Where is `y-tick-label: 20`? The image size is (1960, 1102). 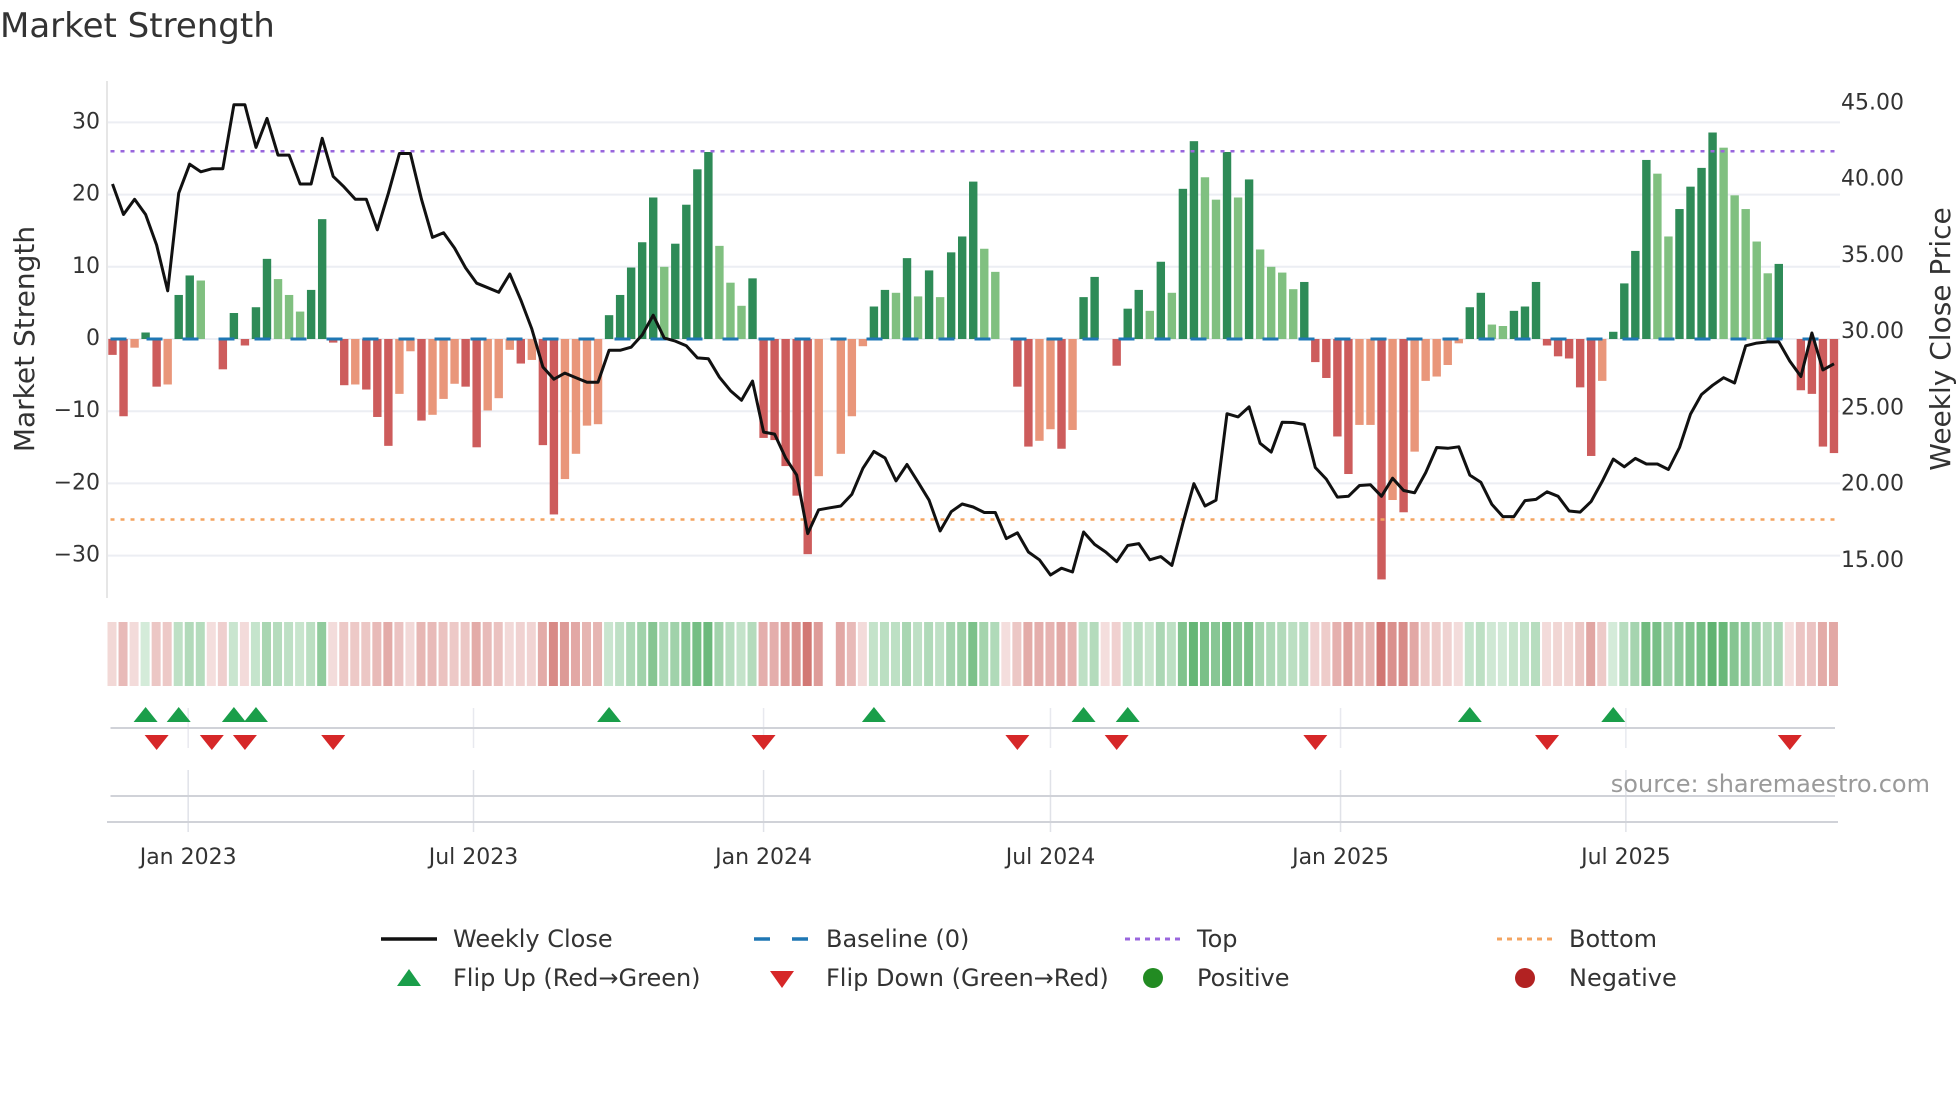
y-tick-label: 20 is located at coordinates (86, 194).